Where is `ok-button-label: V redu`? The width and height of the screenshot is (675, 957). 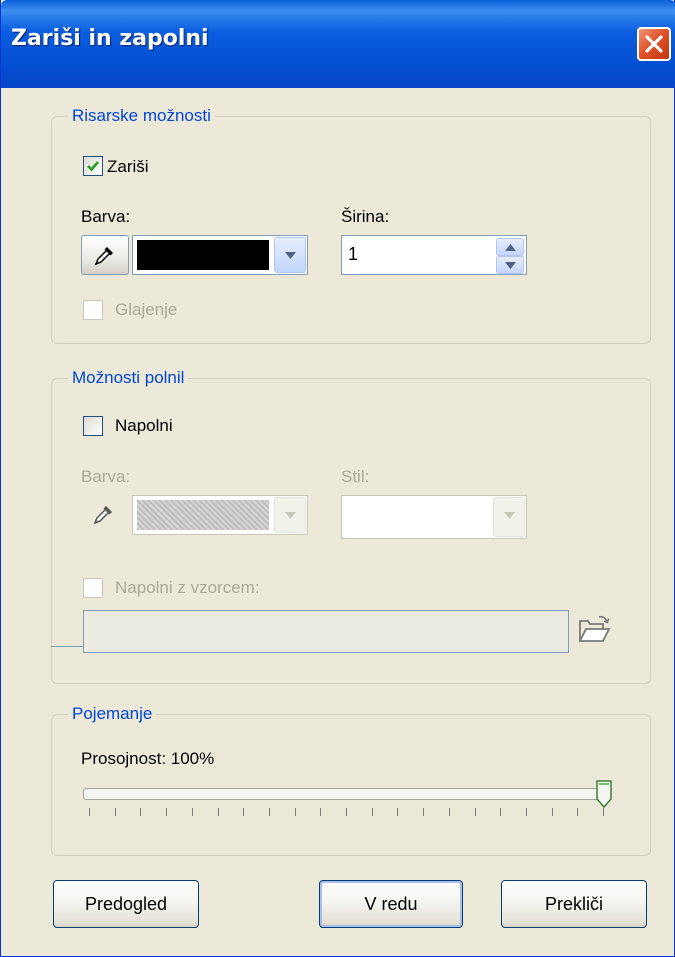
ok-button-label: V redu is located at coordinates (391, 904).